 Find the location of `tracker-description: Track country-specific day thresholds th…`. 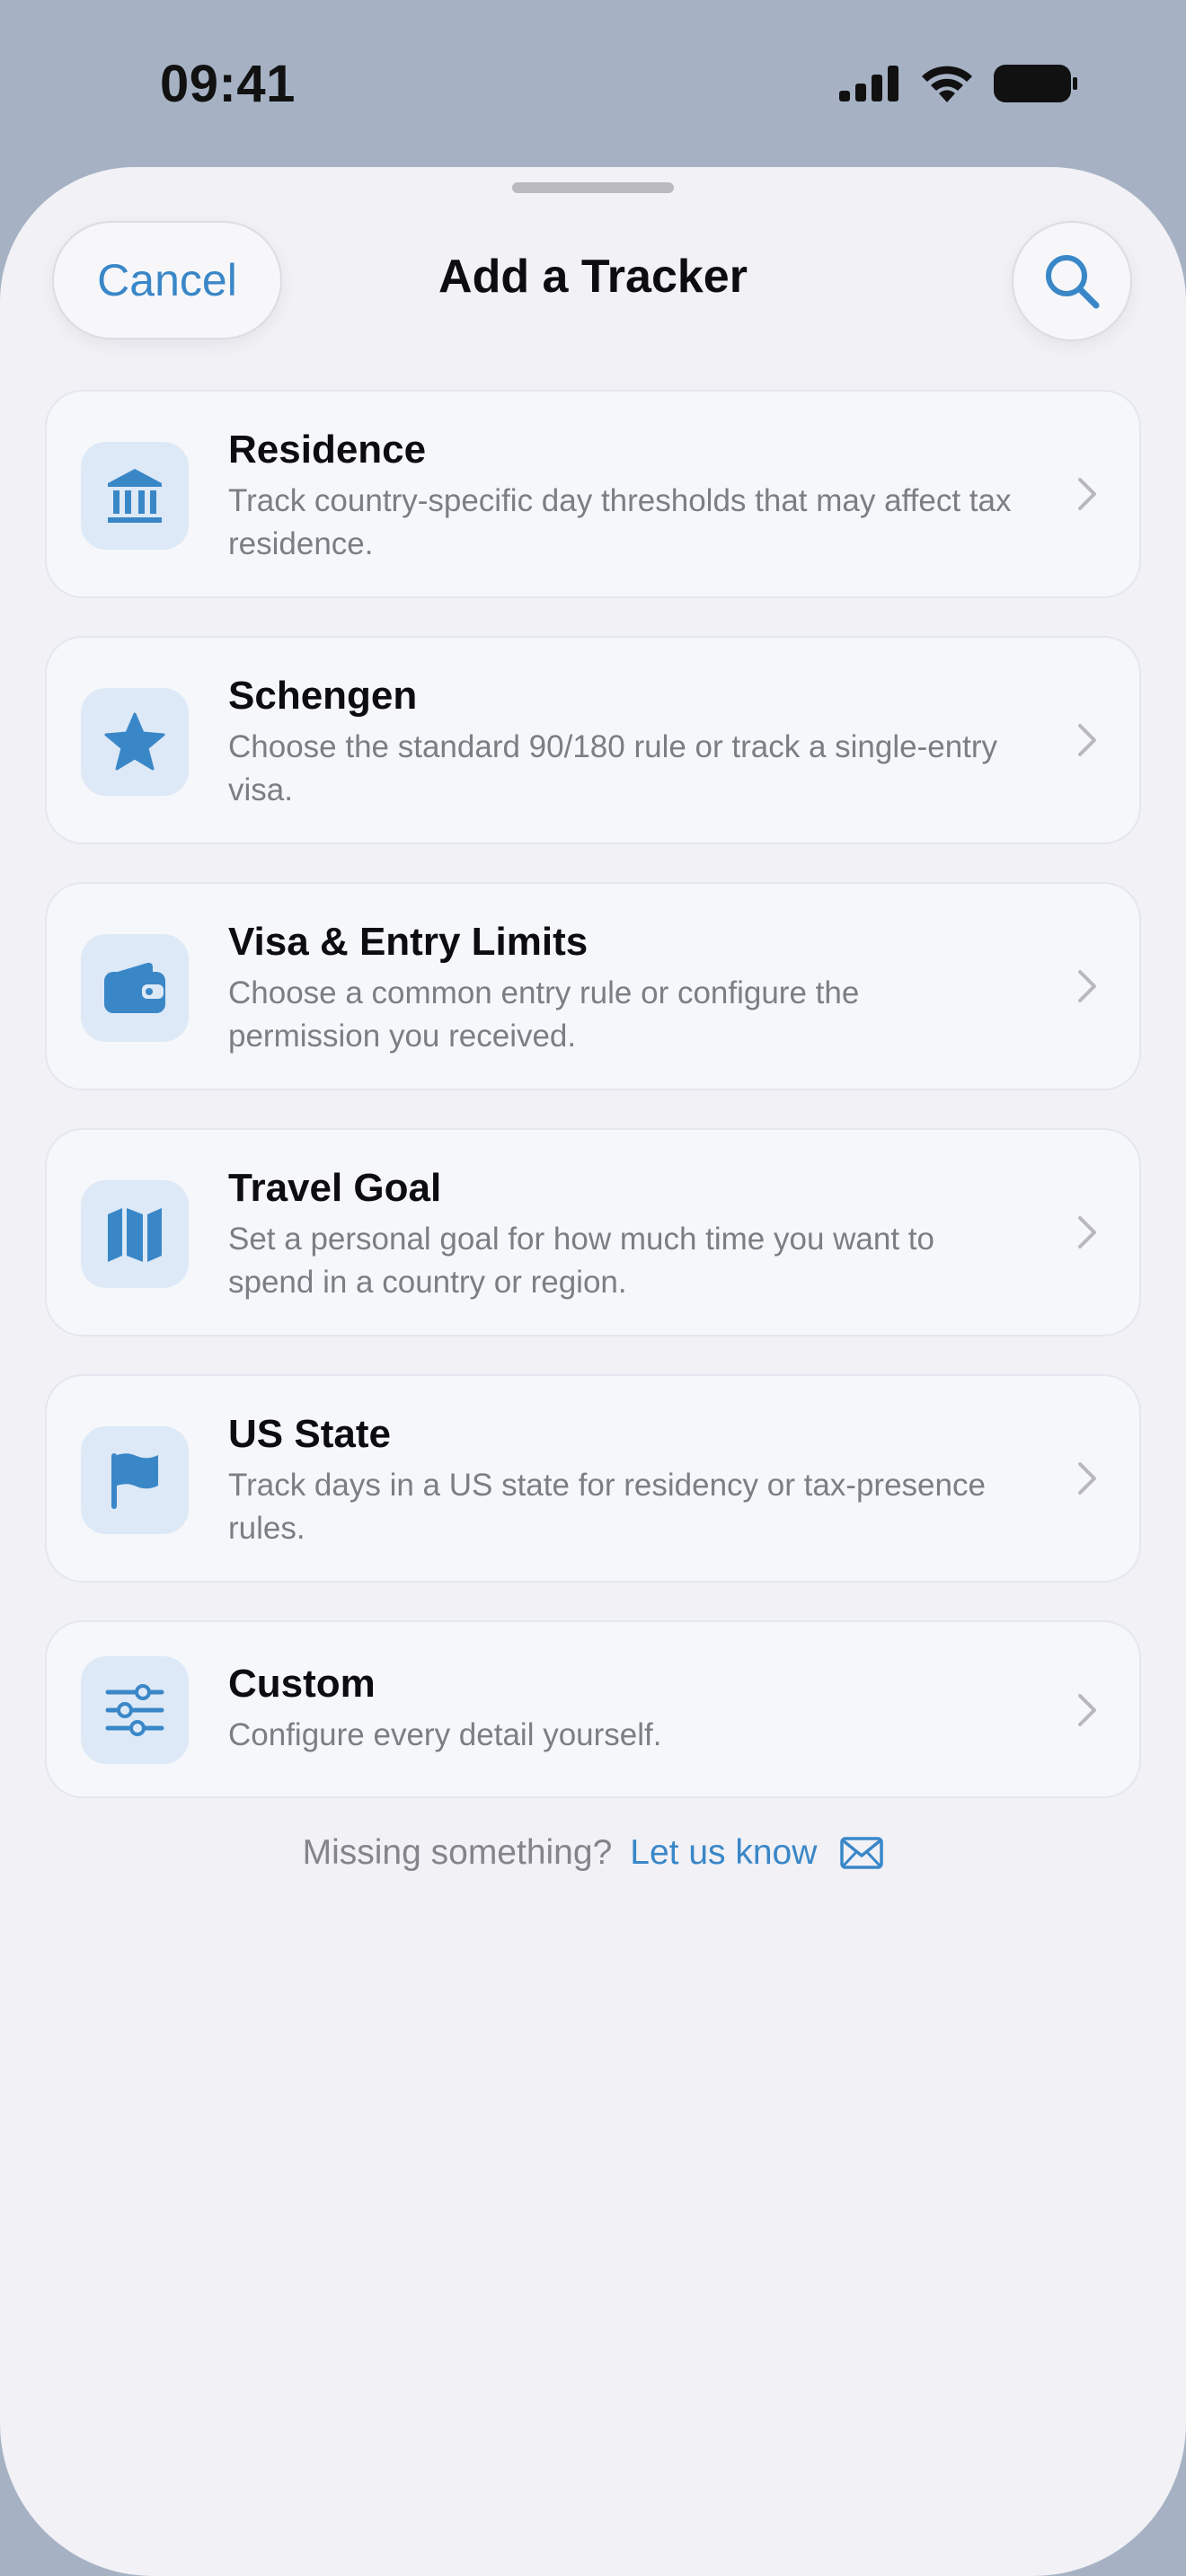

tracker-description: Track country-specific day thresholds th… is located at coordinates (620, 522).